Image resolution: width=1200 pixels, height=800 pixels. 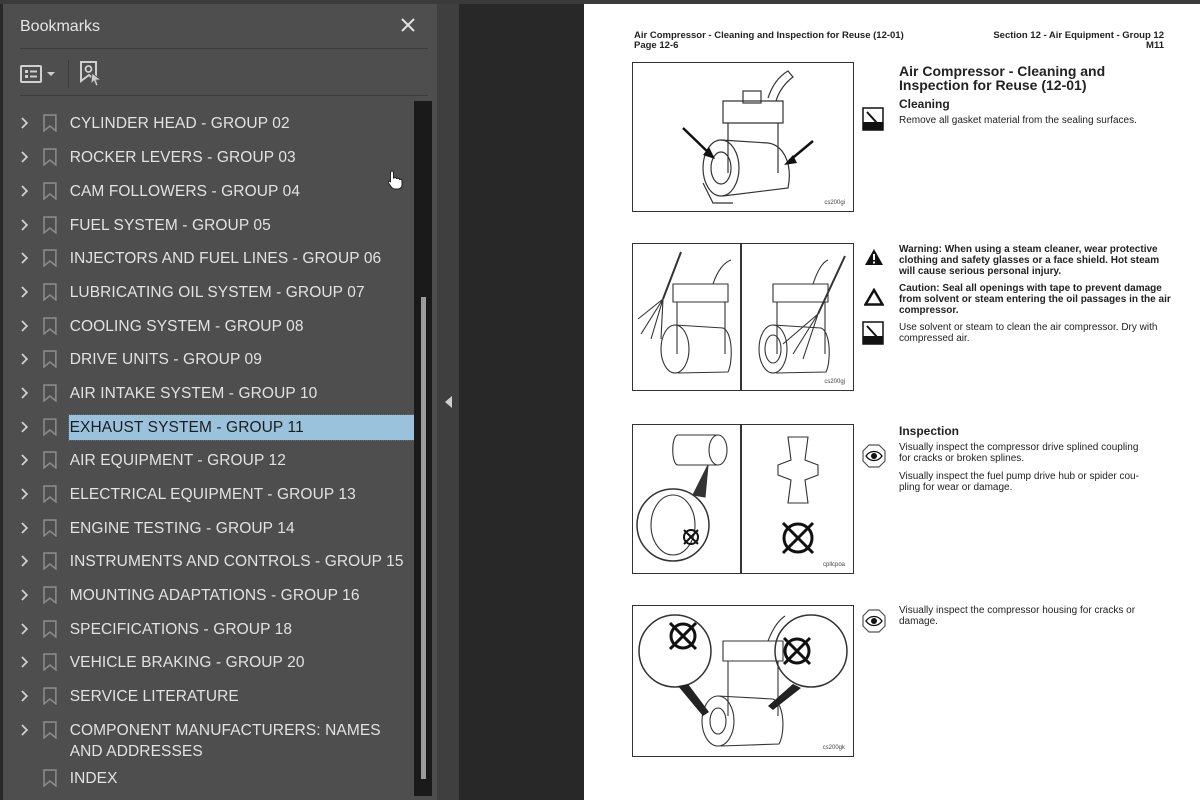 I want to click on bookmark-item: COOLING SYSTEM - GROUP 08, so click(x=209, y=326).